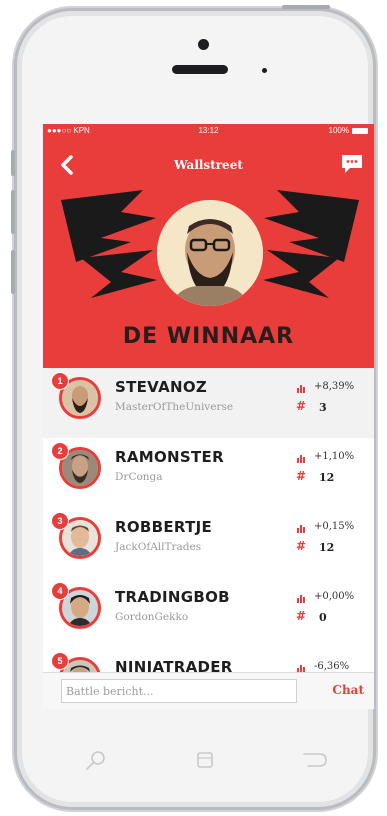 This screenshot has width=387, height=816. Describe the element at coordinates (334, 386) in the screenshot. I see `percentage-change: +8,39%` at that location.